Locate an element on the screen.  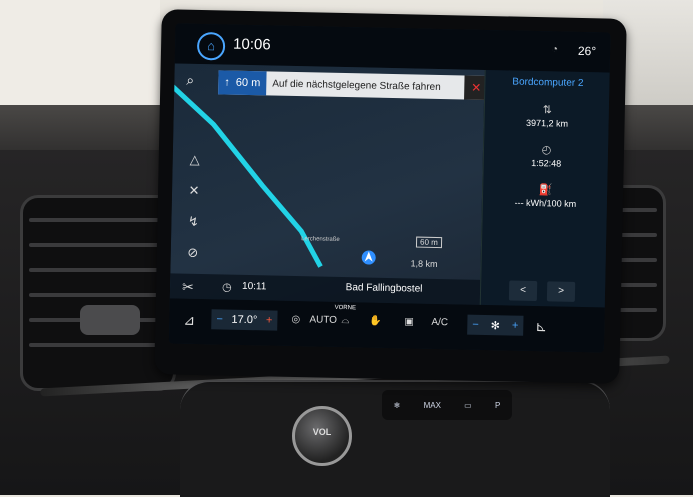
background-wall is located at coordinates (80, 60).